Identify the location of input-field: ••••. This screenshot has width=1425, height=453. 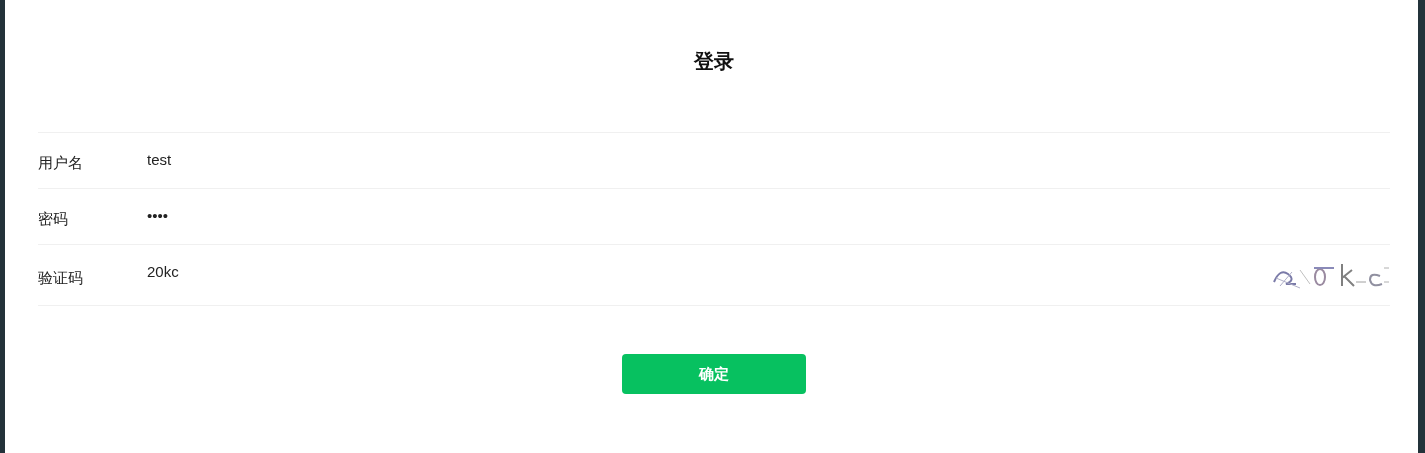
(768, 215).